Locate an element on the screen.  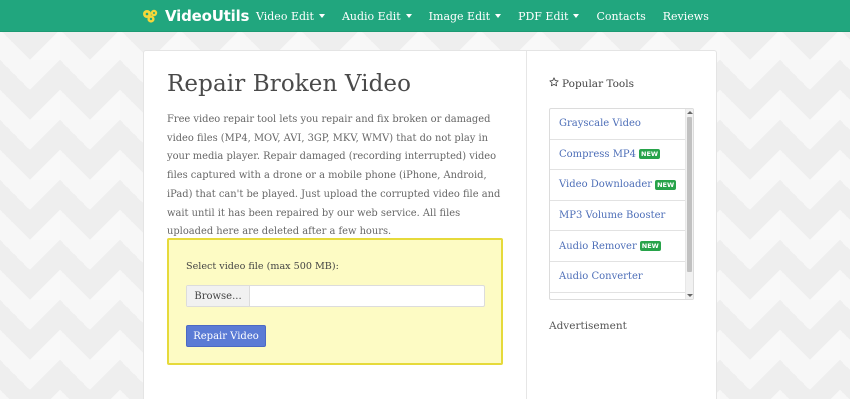
tool-link-mp3-volume-booster: MP3 Volume Booster is located at coordinates (618, 216).